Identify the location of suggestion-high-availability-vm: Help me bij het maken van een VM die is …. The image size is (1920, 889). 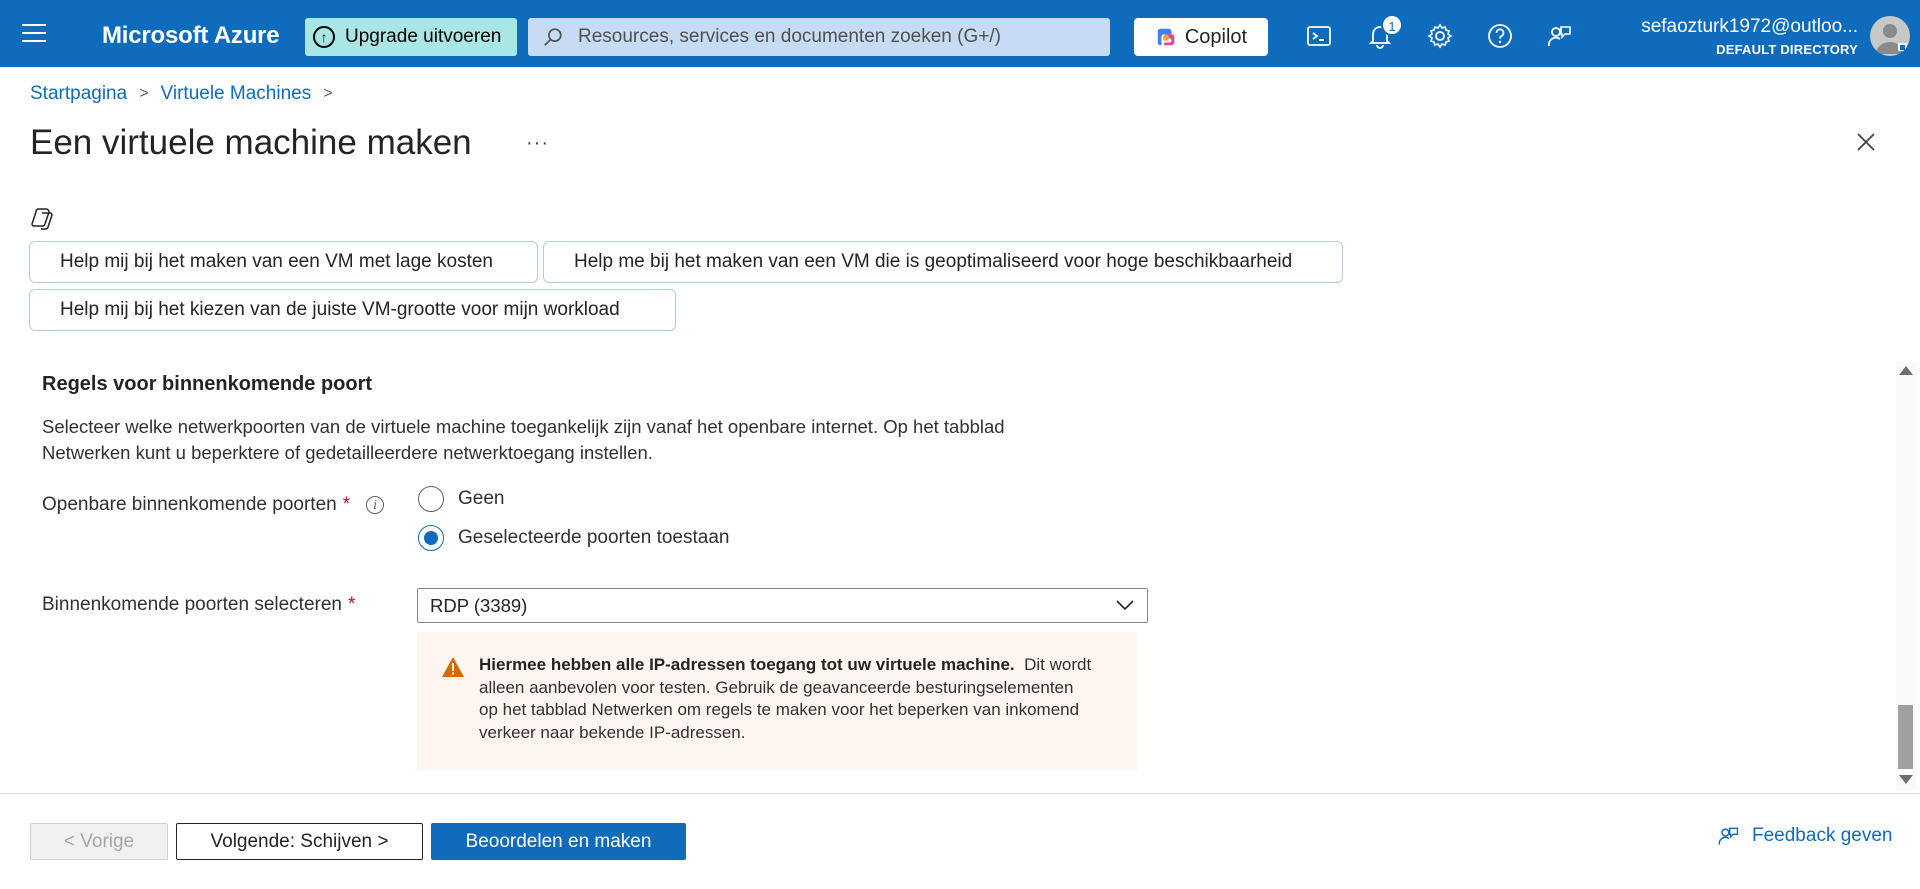
(943, 262).